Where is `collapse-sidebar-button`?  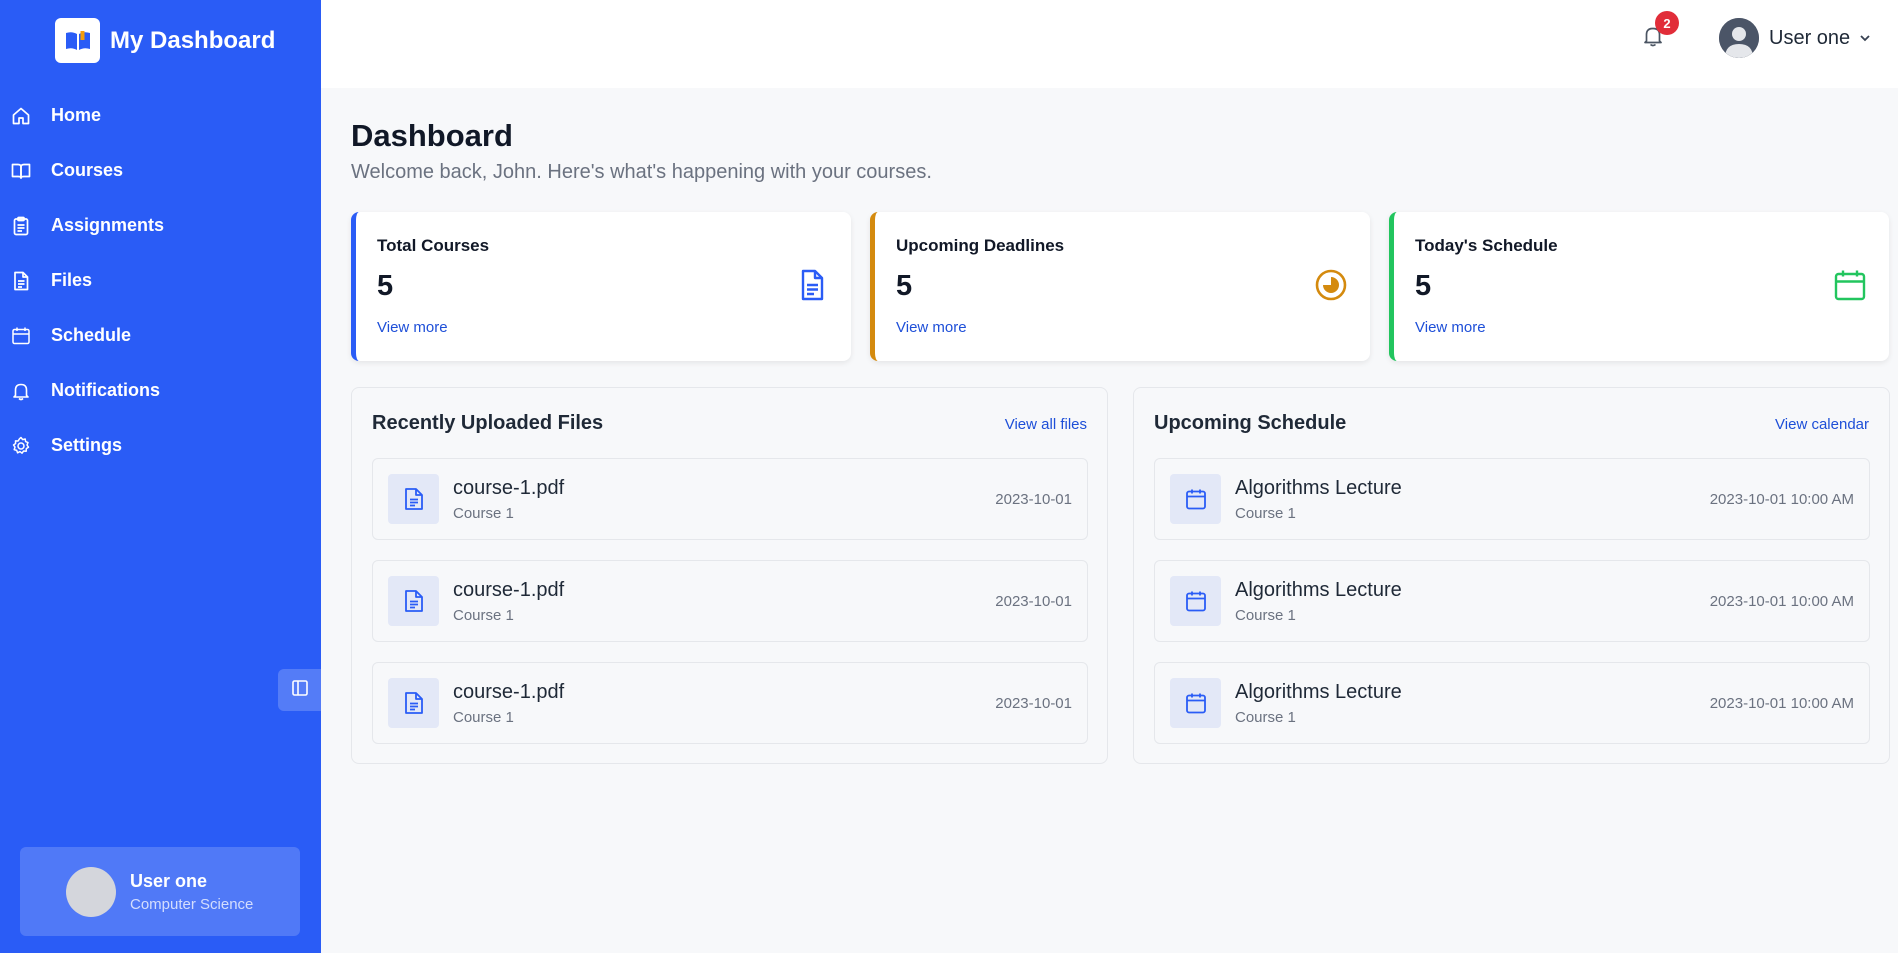 collapse-sidebar-button is located at coordinates (299, 690).